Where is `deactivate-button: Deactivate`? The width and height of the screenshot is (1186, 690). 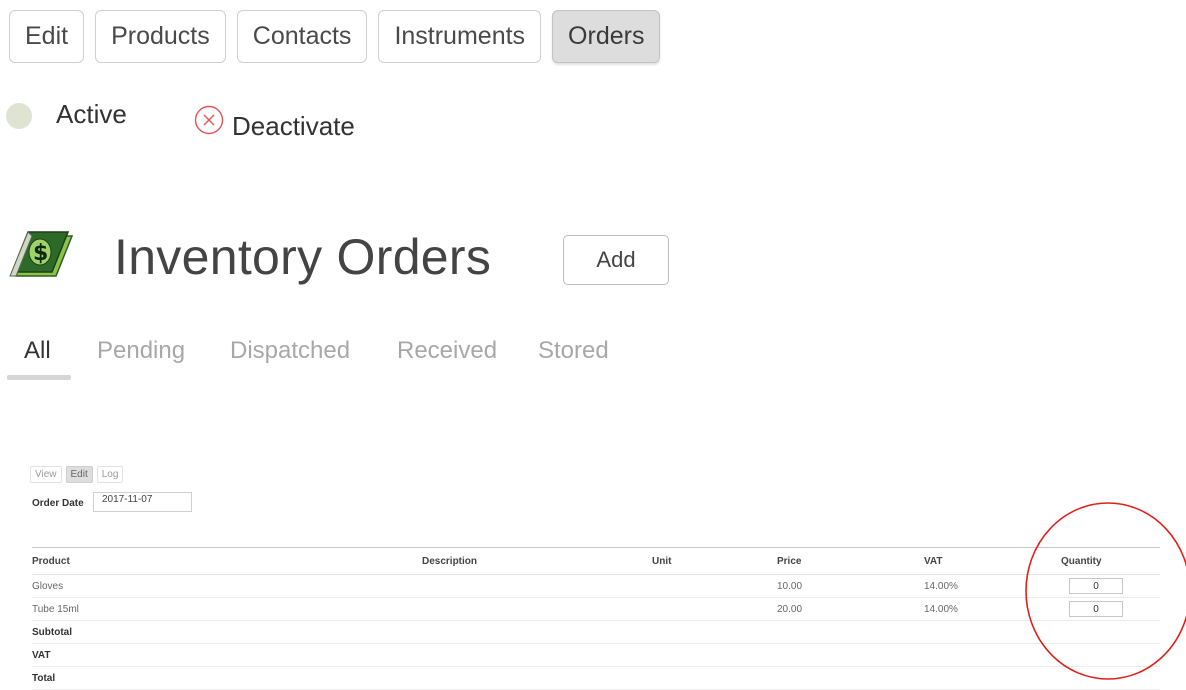
deactivate-button: Deactivate is located at coordinates (274, 120).